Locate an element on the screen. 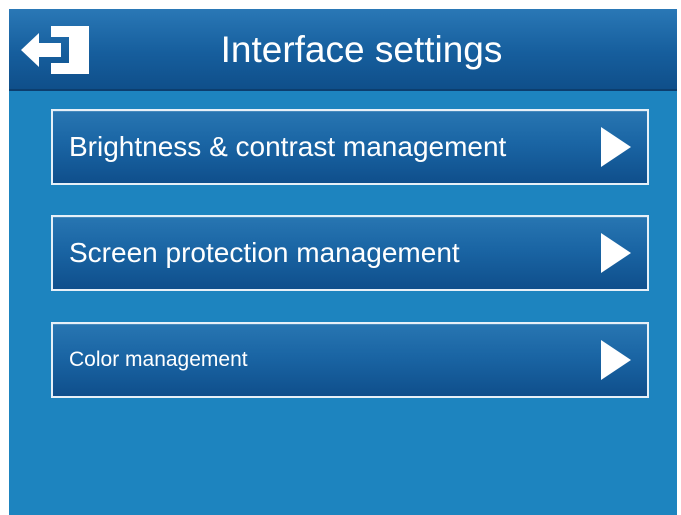  page-title: Interface settings is located at coordinates (361, 49).